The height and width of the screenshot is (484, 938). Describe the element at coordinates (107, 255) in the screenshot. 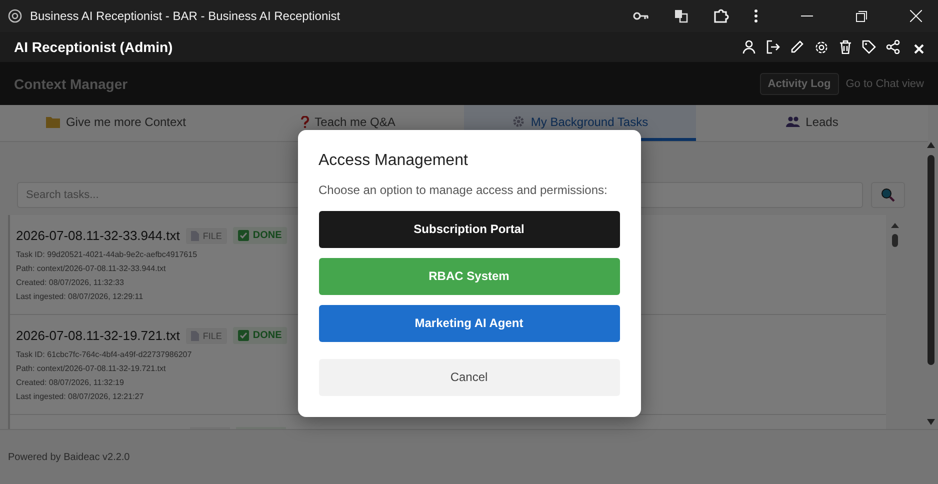

I see `task-id: Task ID: 99d20521-4021-44ab-9e2c-aefbc4917615` at that location.